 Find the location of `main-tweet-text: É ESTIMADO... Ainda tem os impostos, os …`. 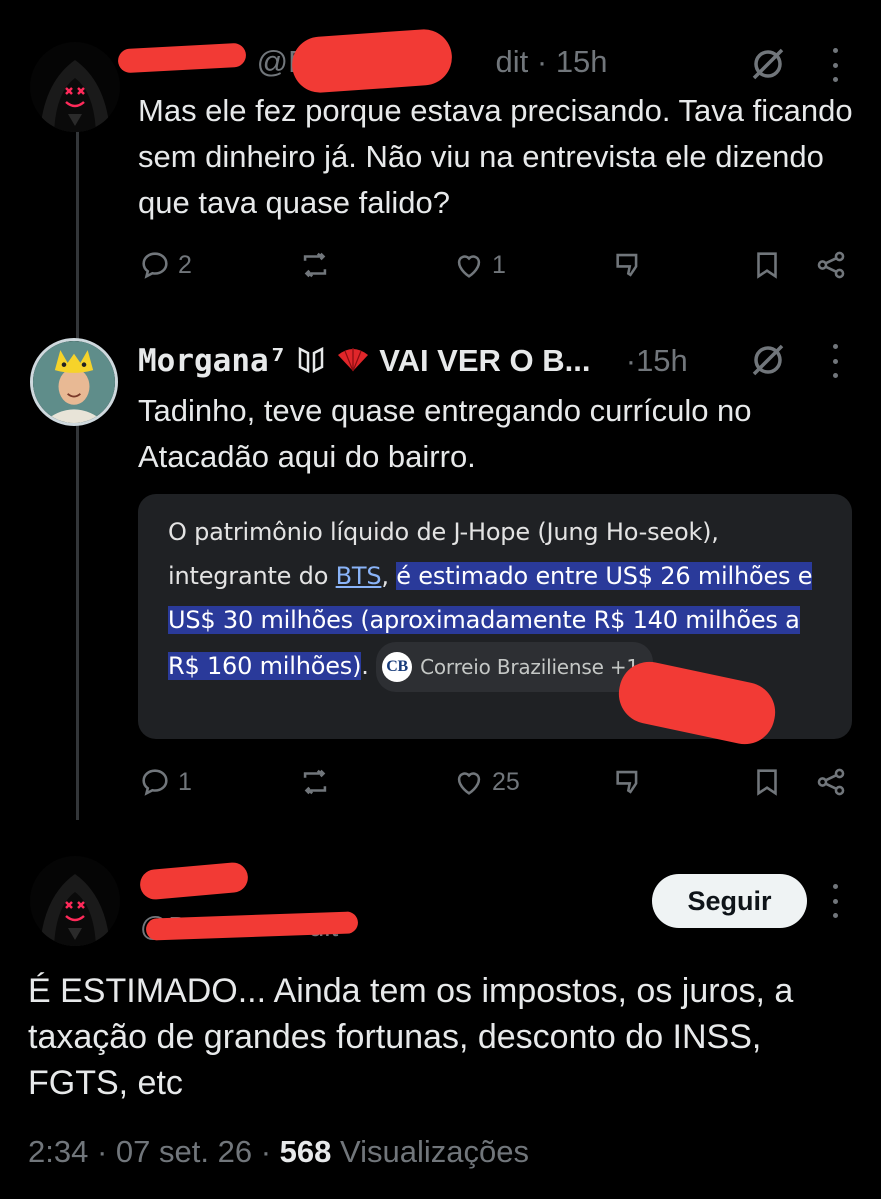

main-tweet-text: É ESTIMADO... Ainda tem os impostos, os … is located at coordinates (411, 1037).